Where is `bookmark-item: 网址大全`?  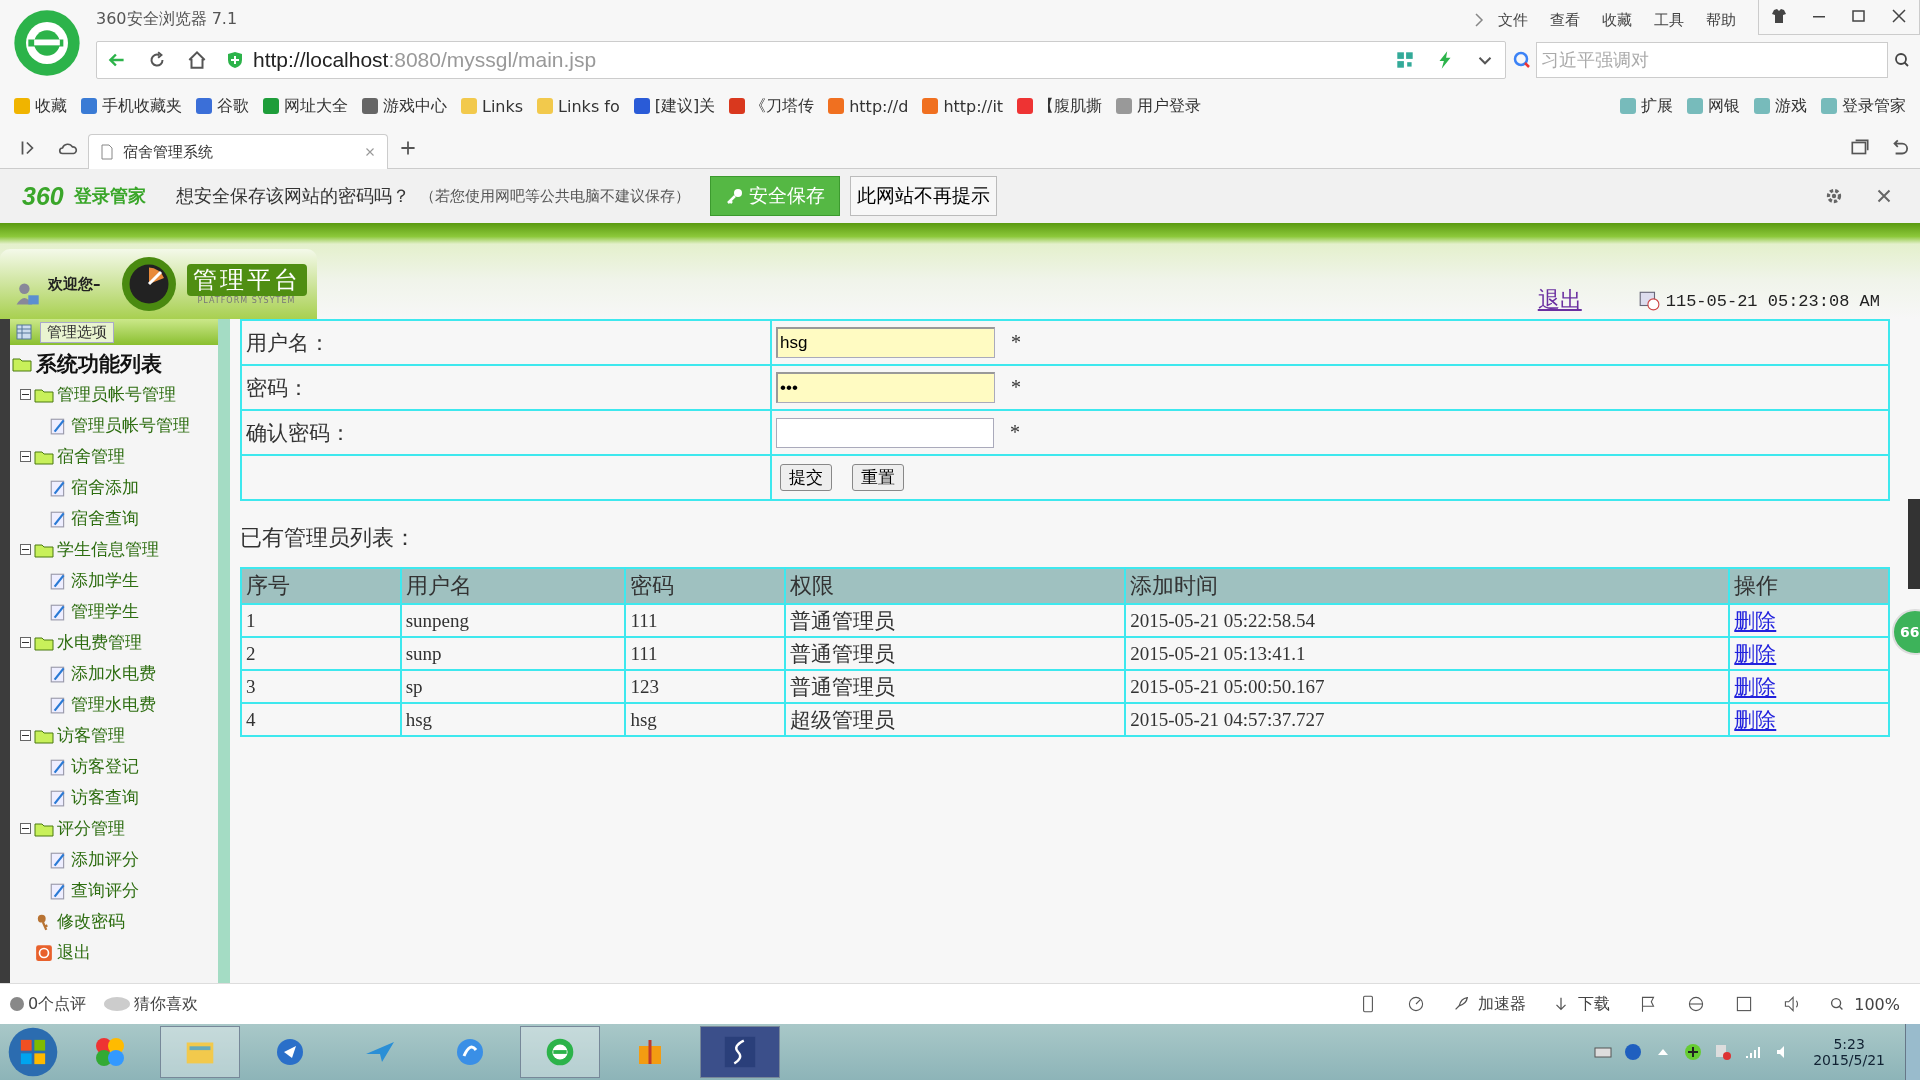 bookmark-item: 网址大全 is located at coordinates (305, 106).